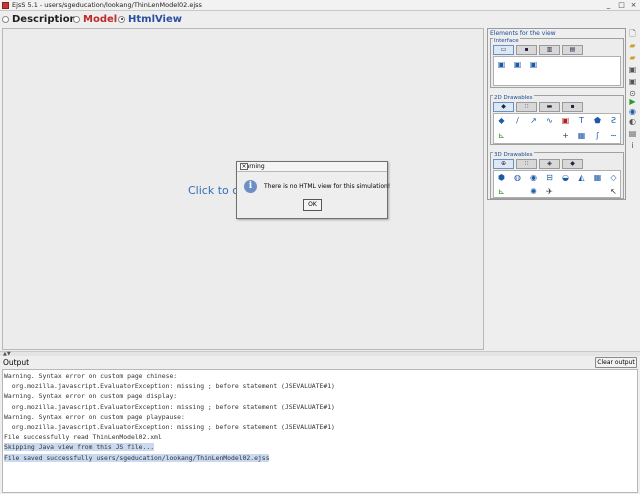 The image size is (640, 494). I want to click on drawables-3d-tabs: ⊕ ∷ ◈ ◆, so click(539, 164).